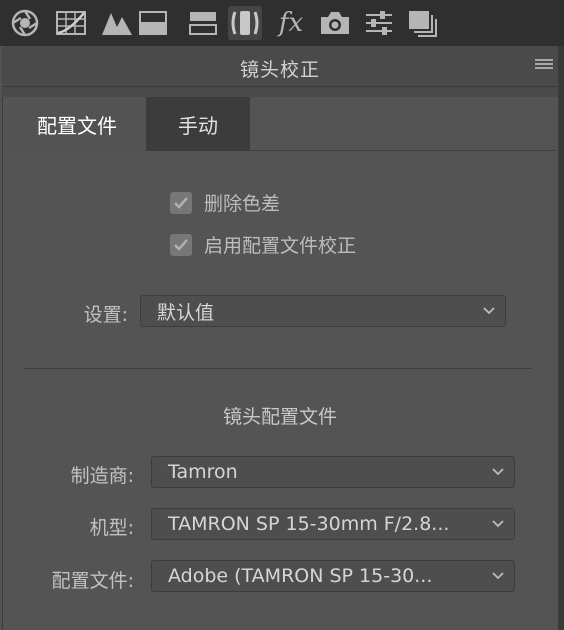 The width and height of the screenshot is (564, 630). I want to click on fx-icon: fx, so click(291, 23).